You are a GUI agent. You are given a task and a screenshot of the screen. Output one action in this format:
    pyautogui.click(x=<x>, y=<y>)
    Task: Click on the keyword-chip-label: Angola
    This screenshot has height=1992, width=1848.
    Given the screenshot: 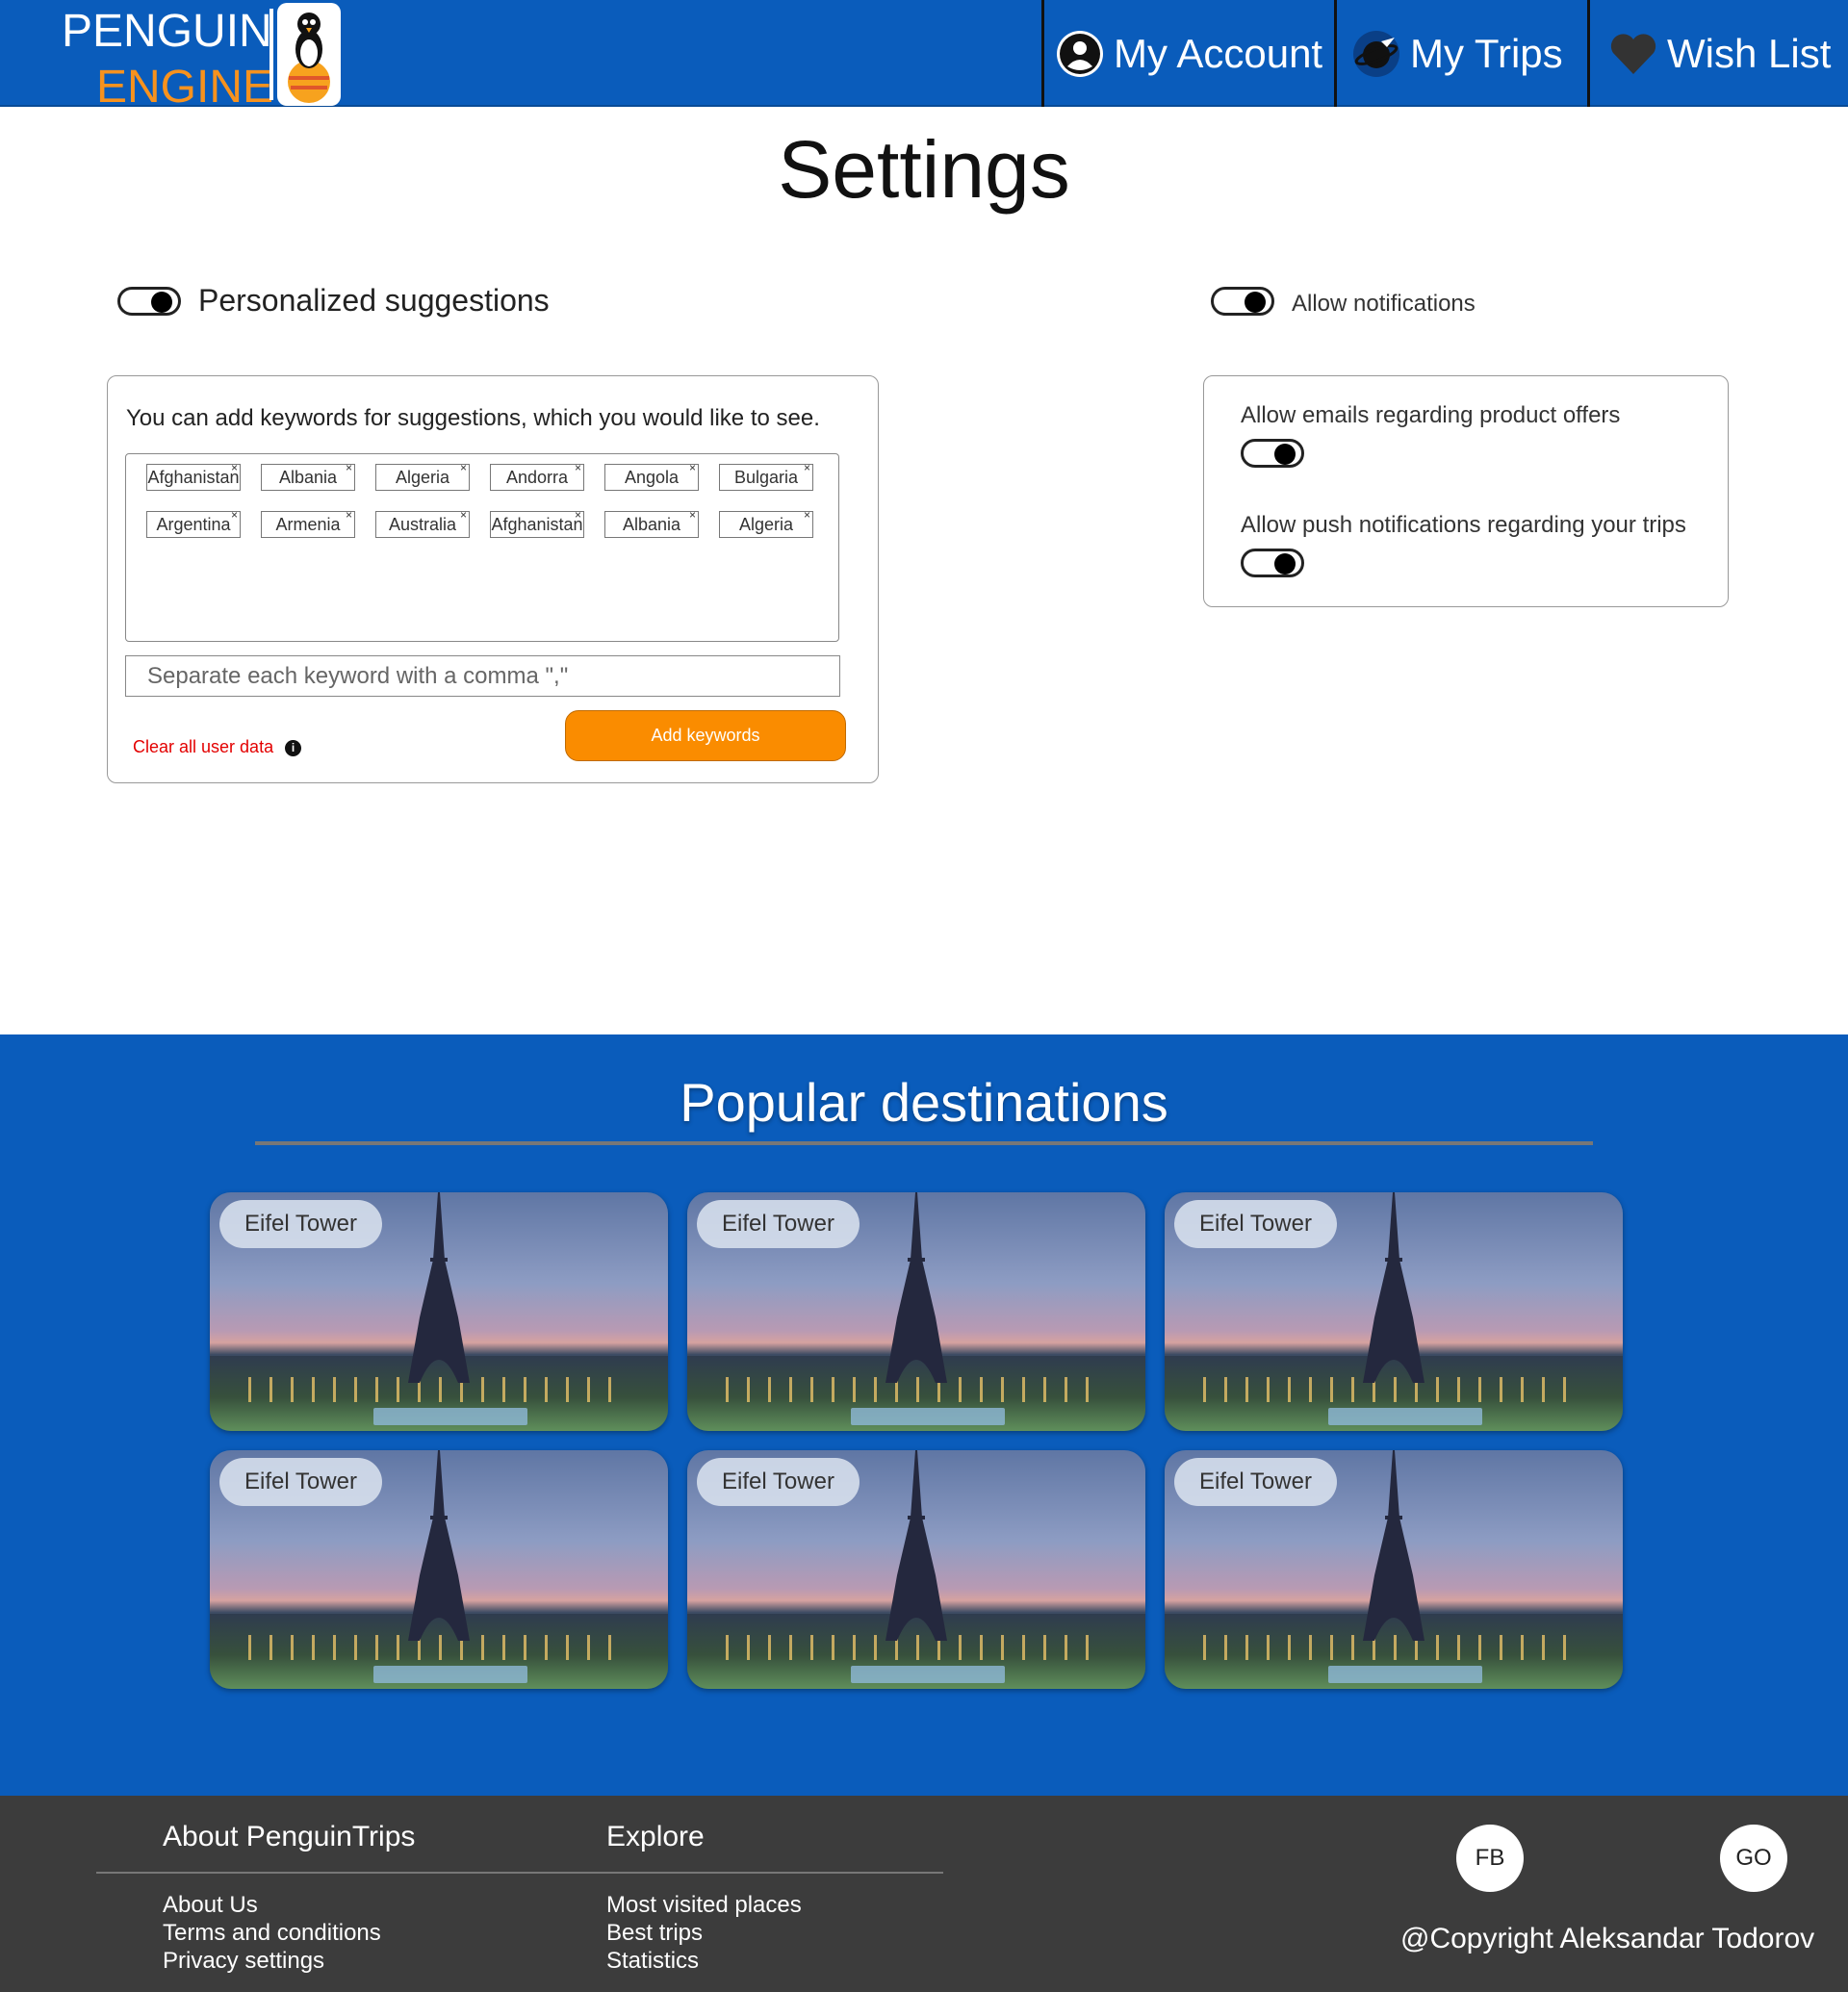 What is the action you would take?
    pyautogui.click(x=652, y=477)
    